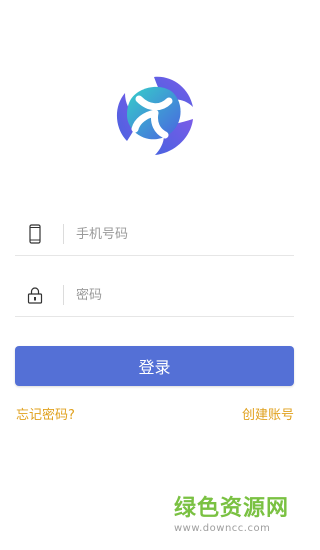 The image size is (320, 550). I want to click on forgot-password-link: 忘记密码?, so click(45, 413).